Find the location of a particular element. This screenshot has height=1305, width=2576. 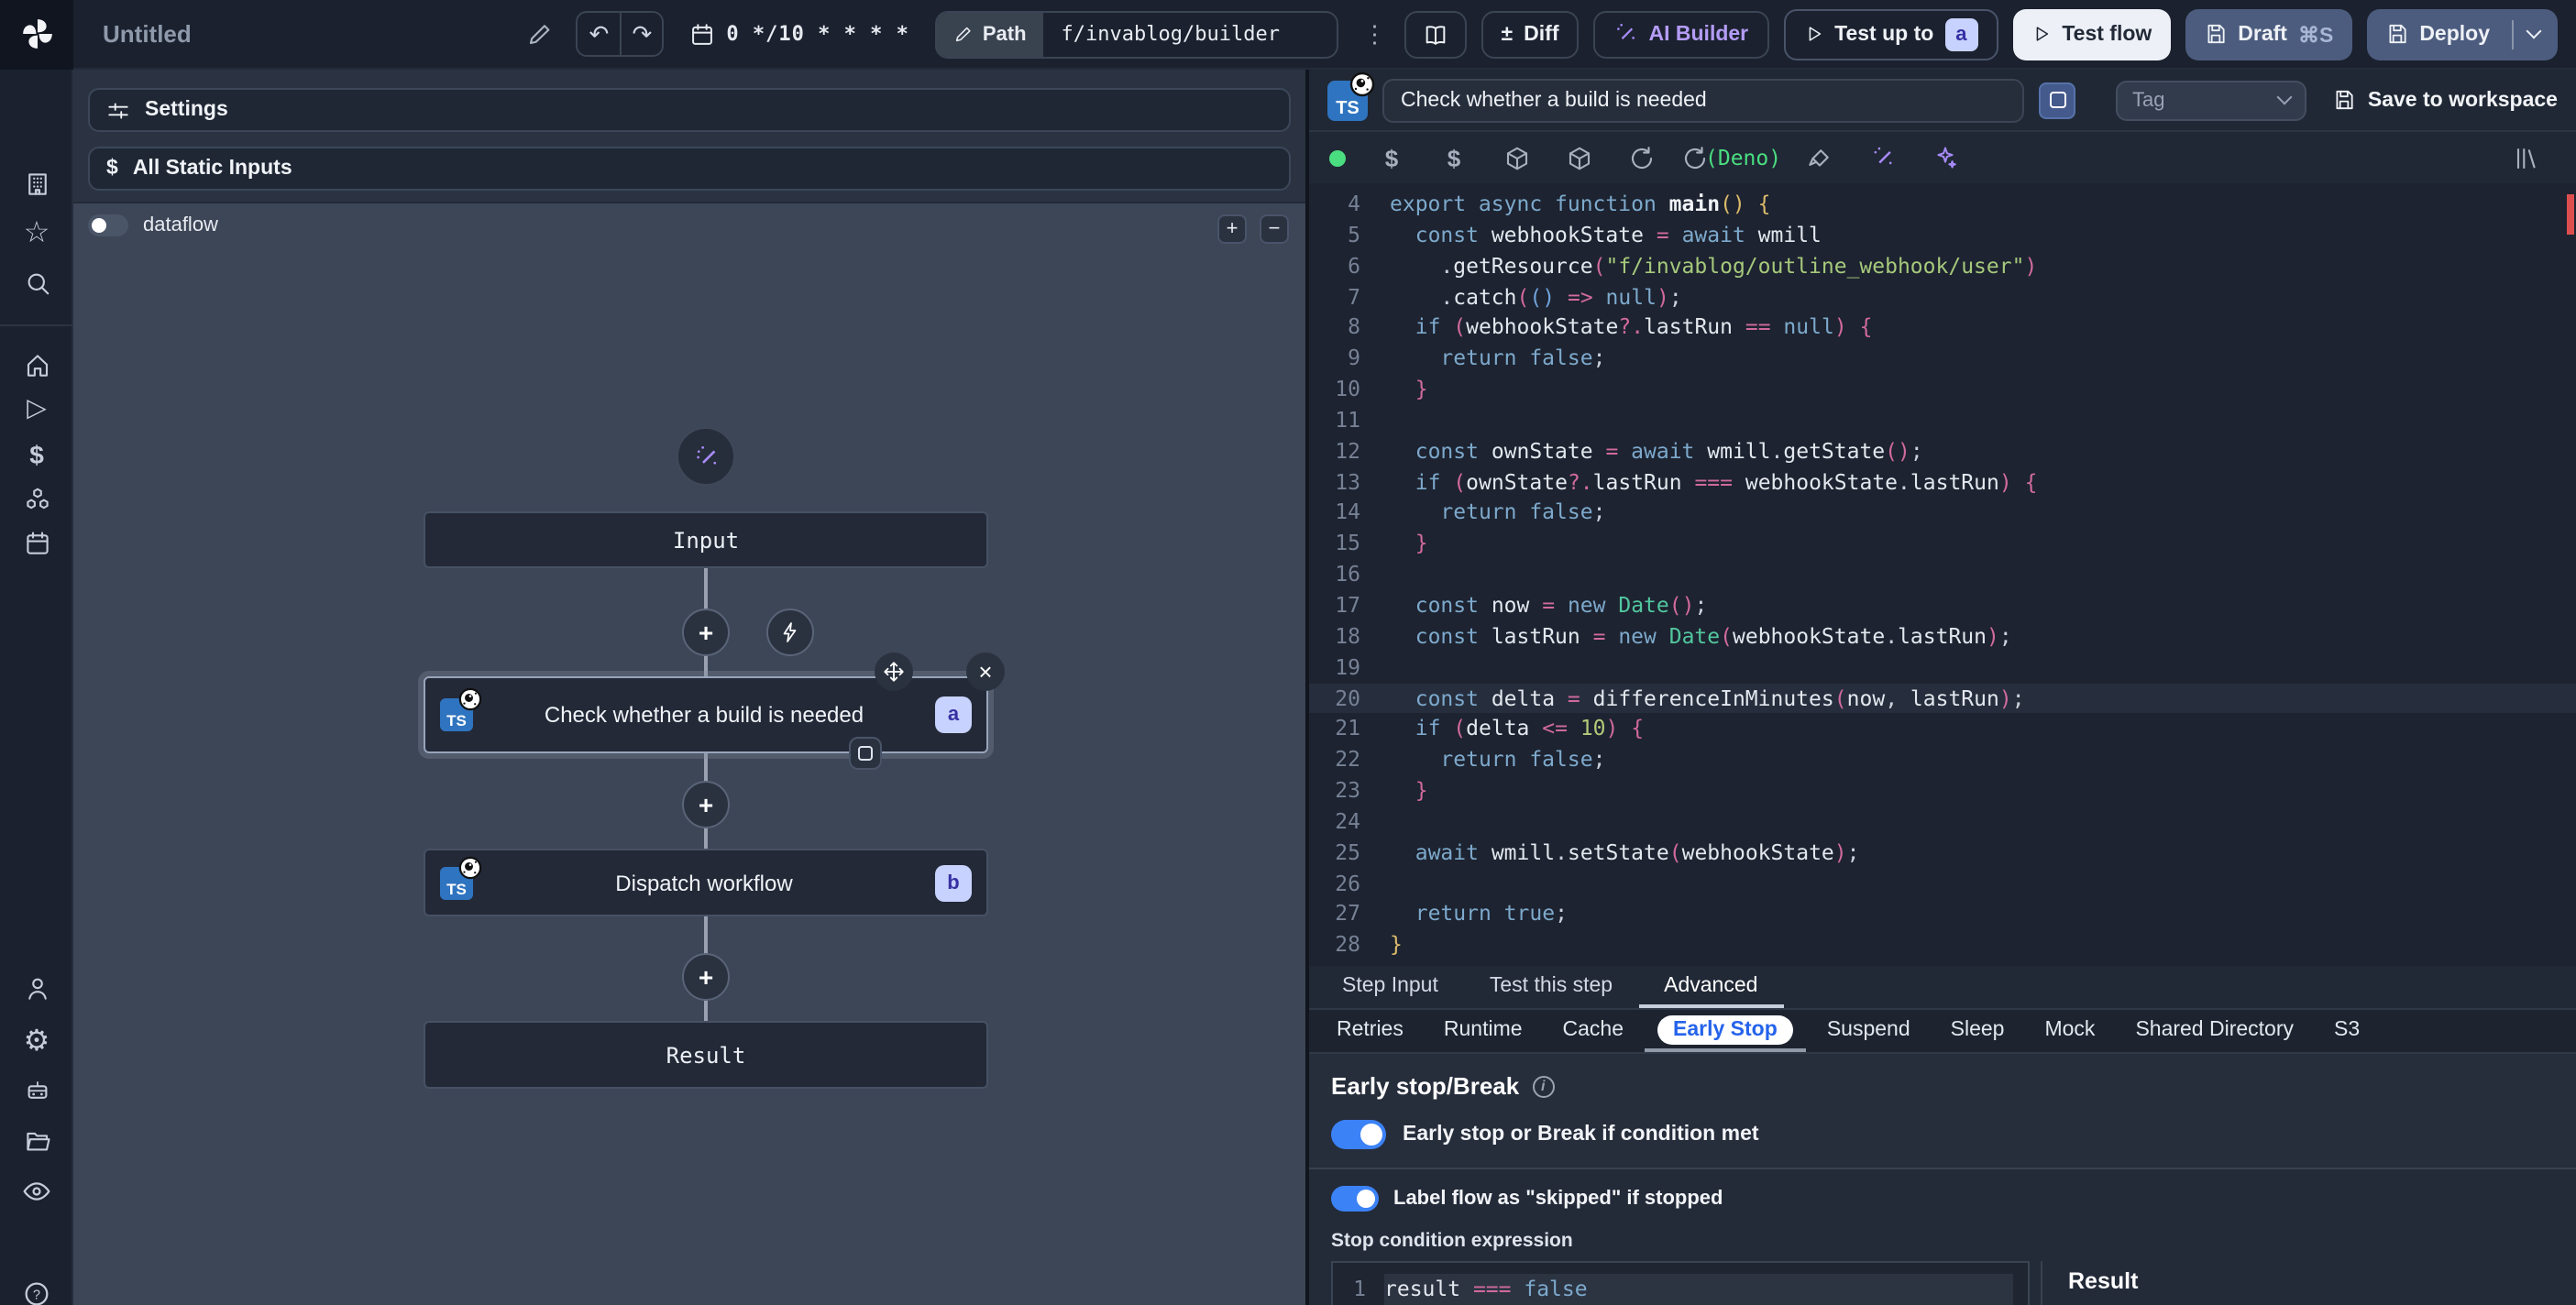

ai-builder-button: AI Builder is located at coordinates (1681, 34).